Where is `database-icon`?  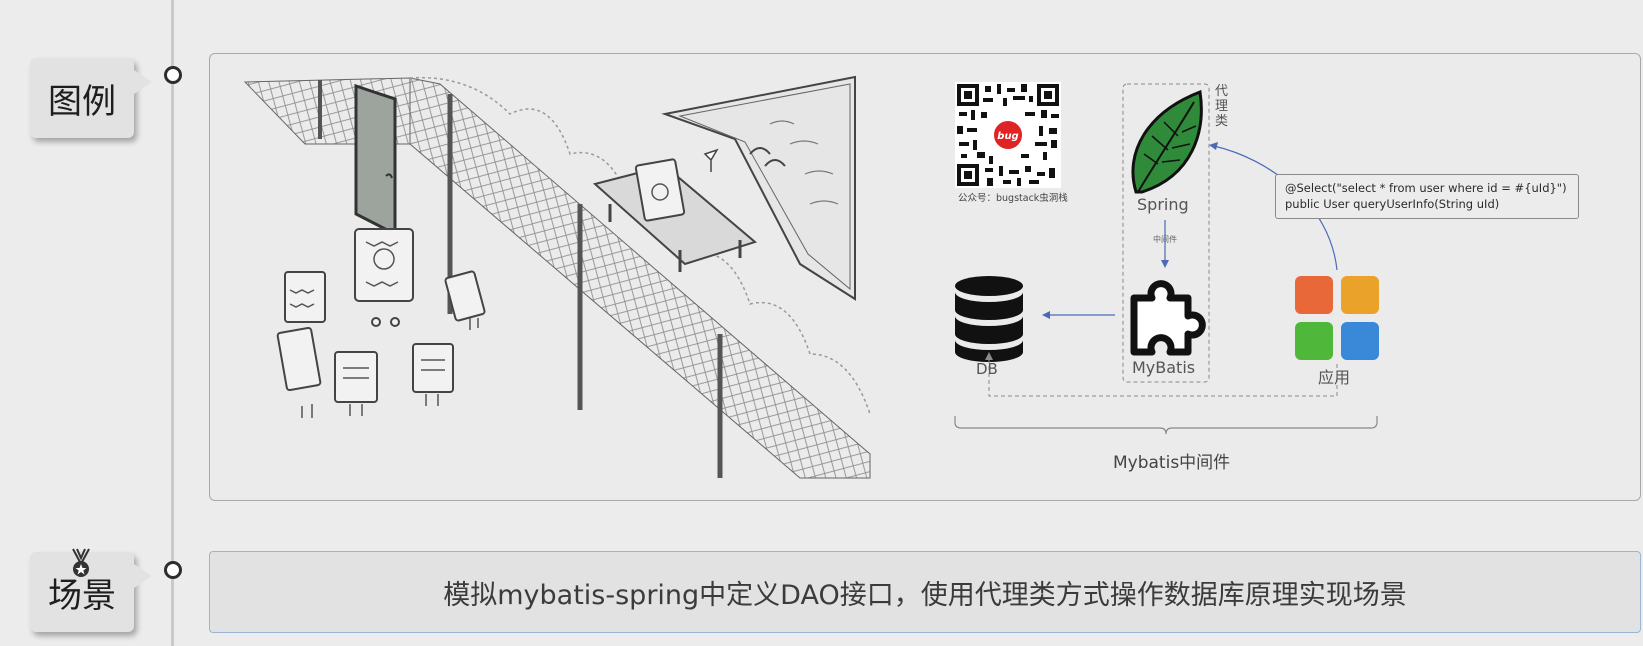
database-icon is located at coordinates (989, 319).